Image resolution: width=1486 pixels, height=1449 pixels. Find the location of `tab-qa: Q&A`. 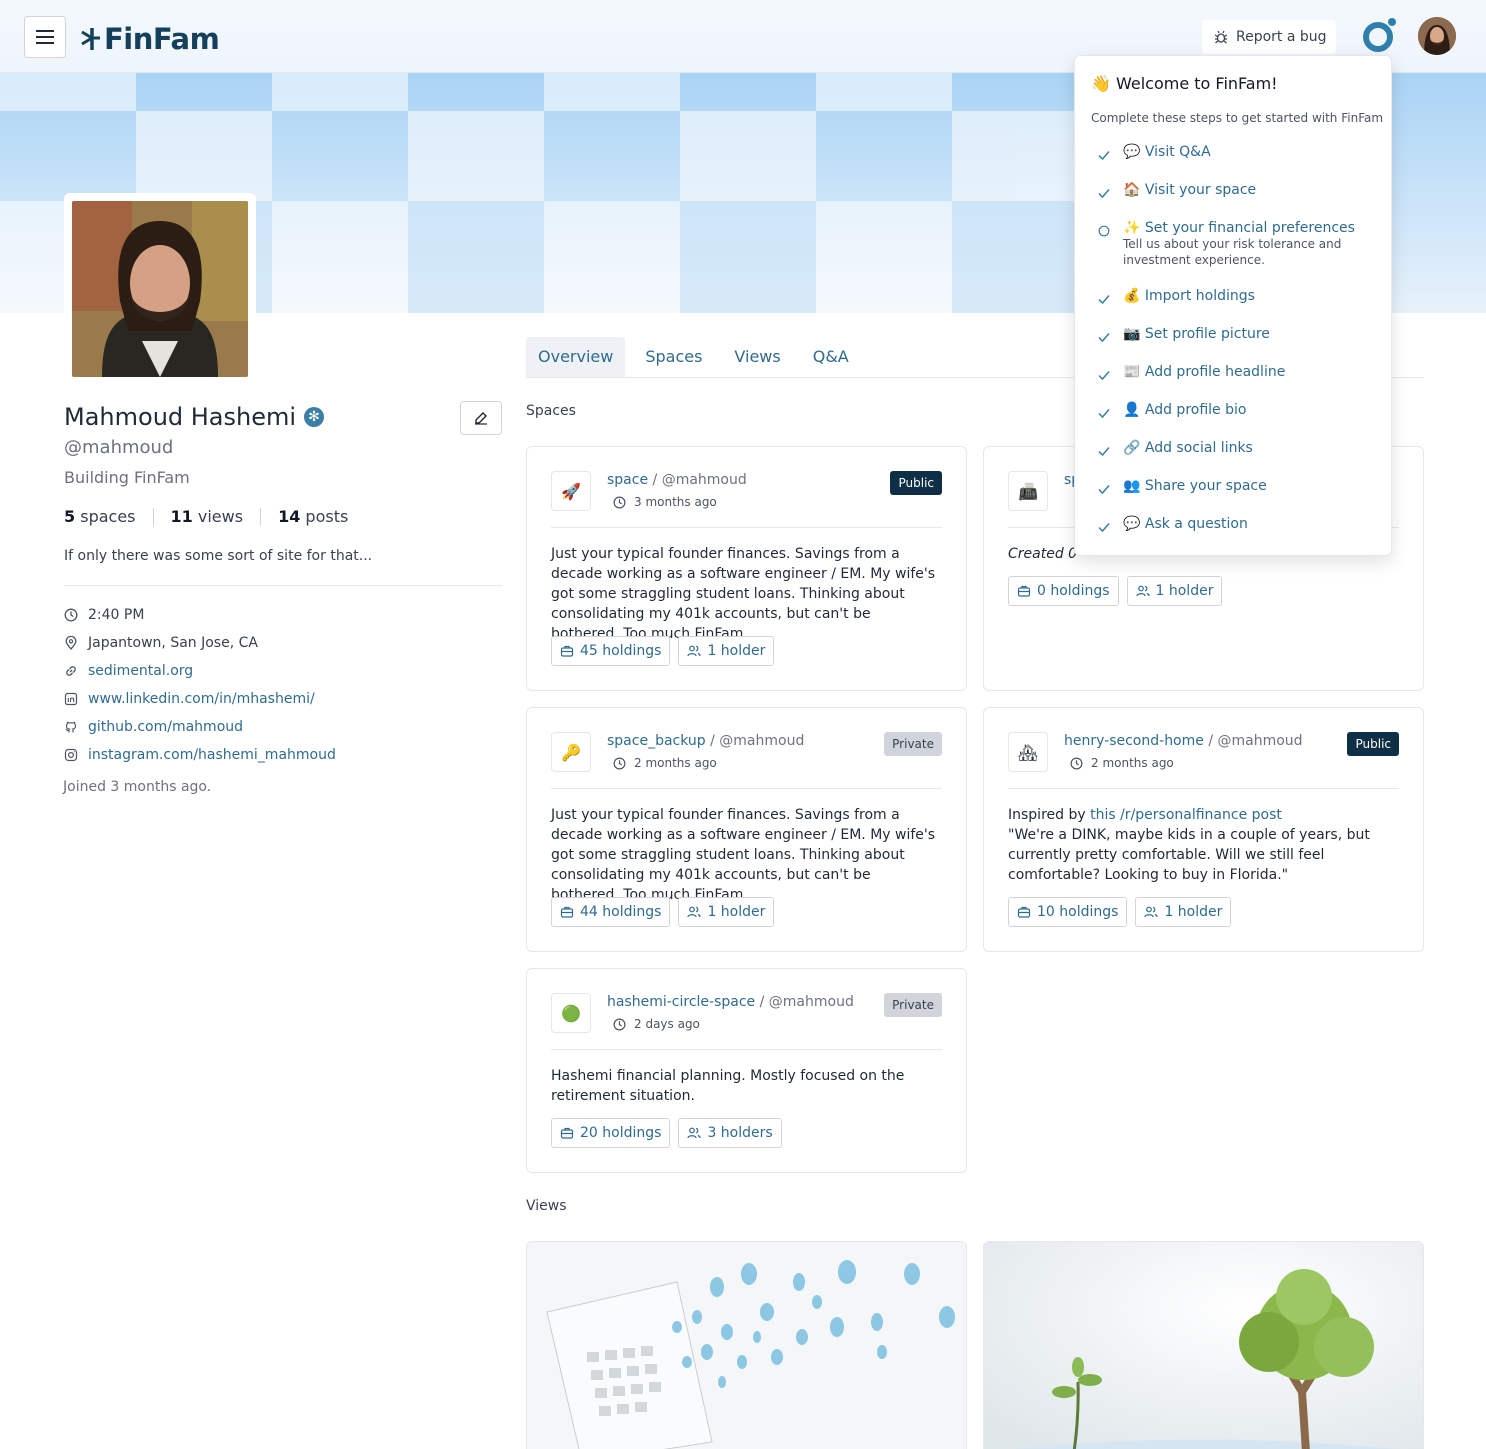

tab-qa: Q&A is located at coordinates (831, 357).